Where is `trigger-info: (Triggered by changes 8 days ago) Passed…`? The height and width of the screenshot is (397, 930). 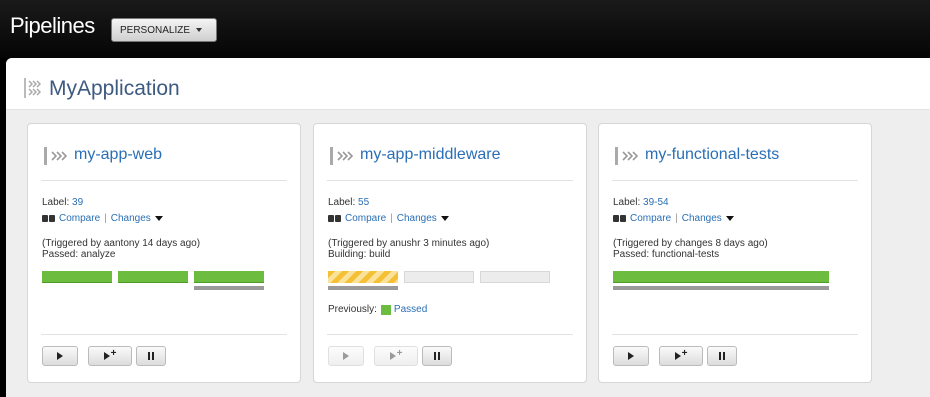
trigger-info: (Triggered by changes 8 days ago) Passed… is located at coordinates (690, 249).